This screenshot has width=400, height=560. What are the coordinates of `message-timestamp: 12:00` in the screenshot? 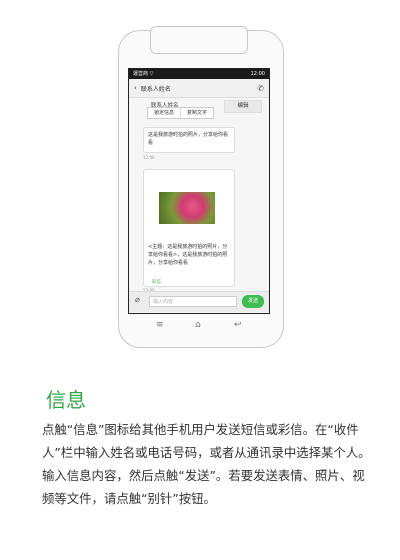 It's located at (149, 157).